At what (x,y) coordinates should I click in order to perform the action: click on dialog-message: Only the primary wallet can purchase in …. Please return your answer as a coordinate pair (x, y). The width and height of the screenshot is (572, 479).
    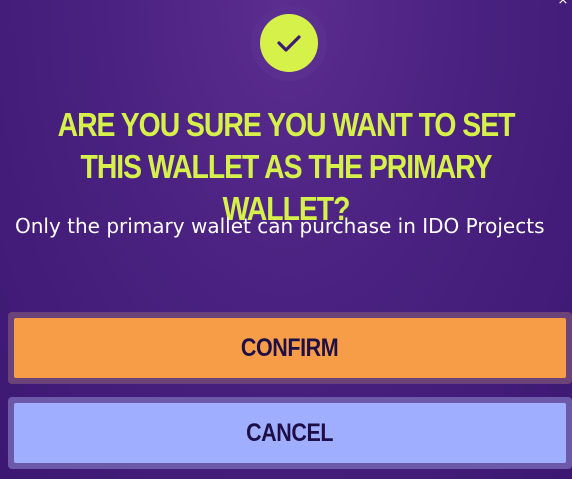
    Looking at the image, I should click on (280, 226).